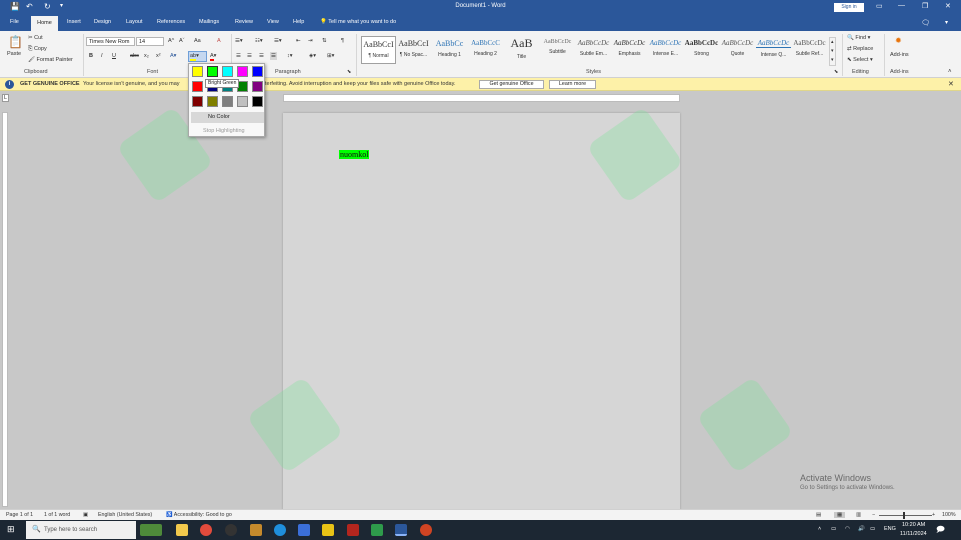 The width and height of the screenshot is (961, 540). I want to click on grow-font-button: A^, so click(171, 41).